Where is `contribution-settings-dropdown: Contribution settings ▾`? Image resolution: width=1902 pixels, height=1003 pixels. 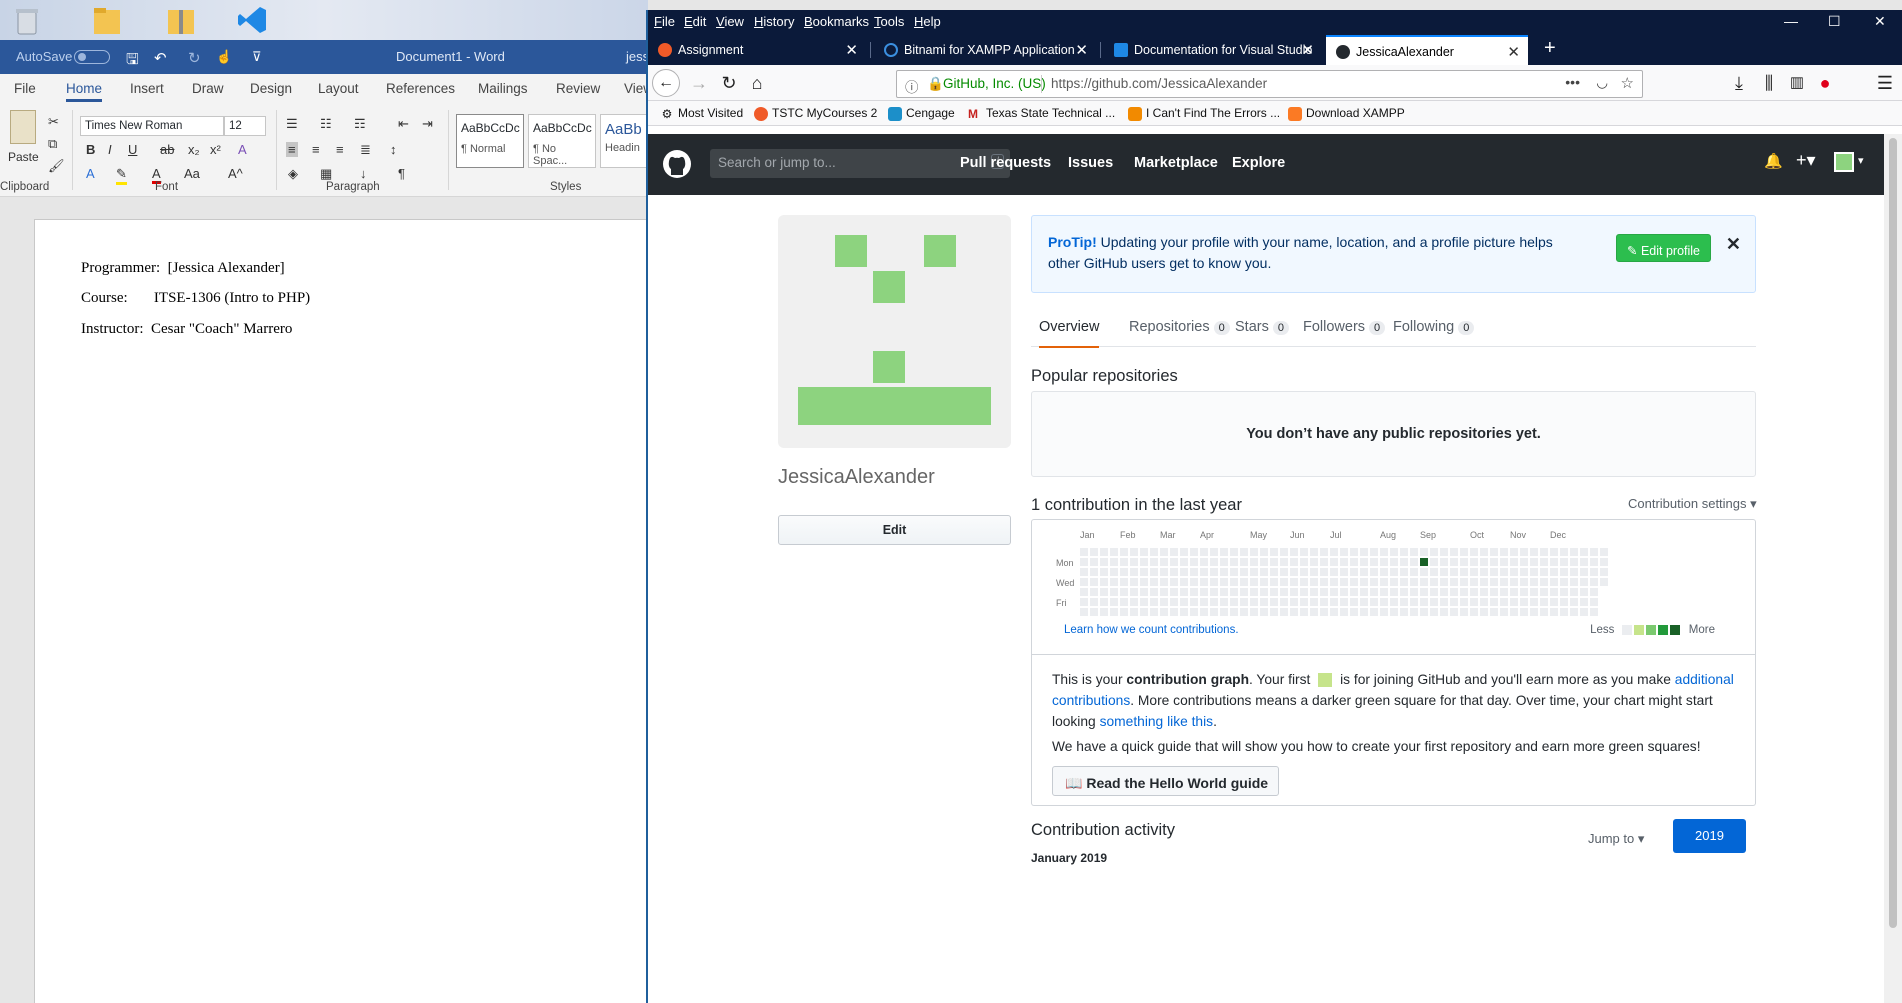 contribution-settings-dropdown: Contribution settings ▾ is located at coordinates (1692, 504).